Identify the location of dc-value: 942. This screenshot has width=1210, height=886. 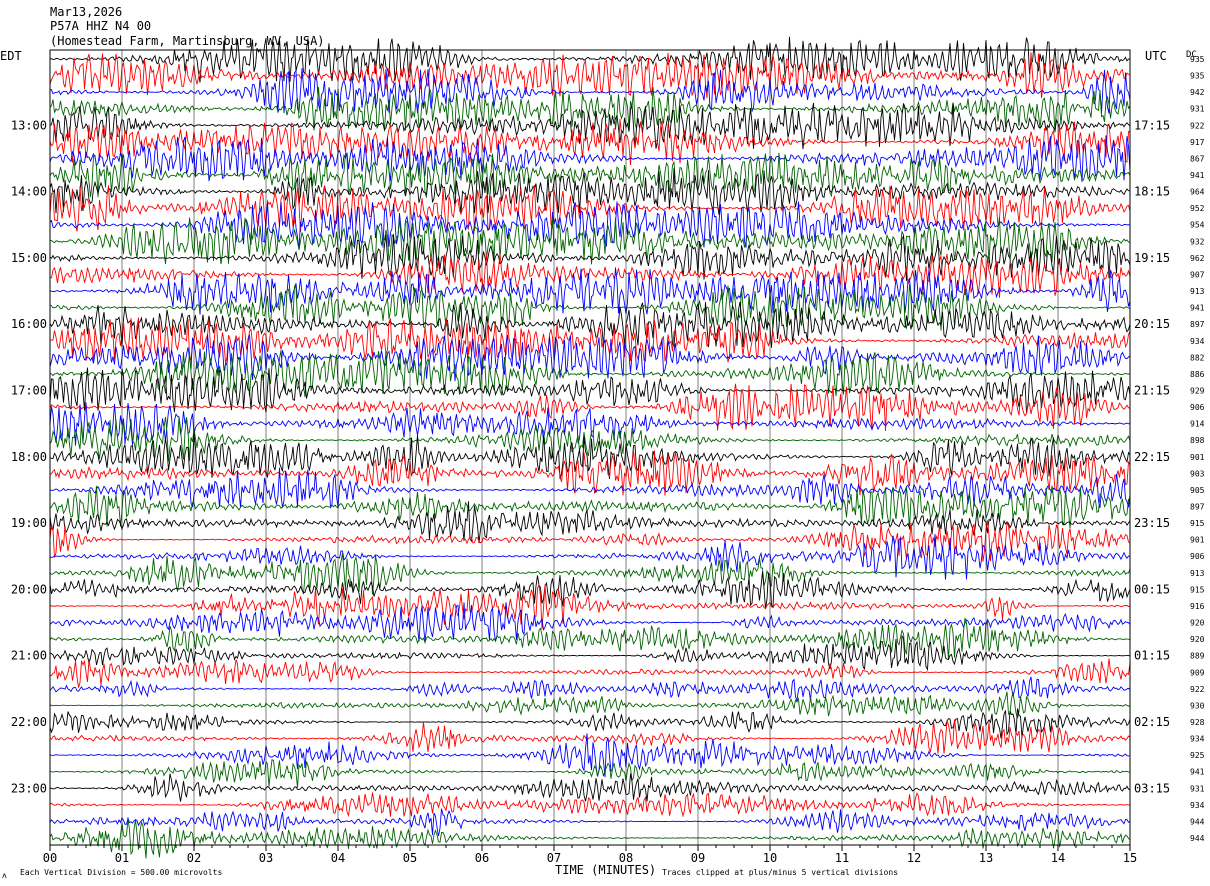
(1197, 92).